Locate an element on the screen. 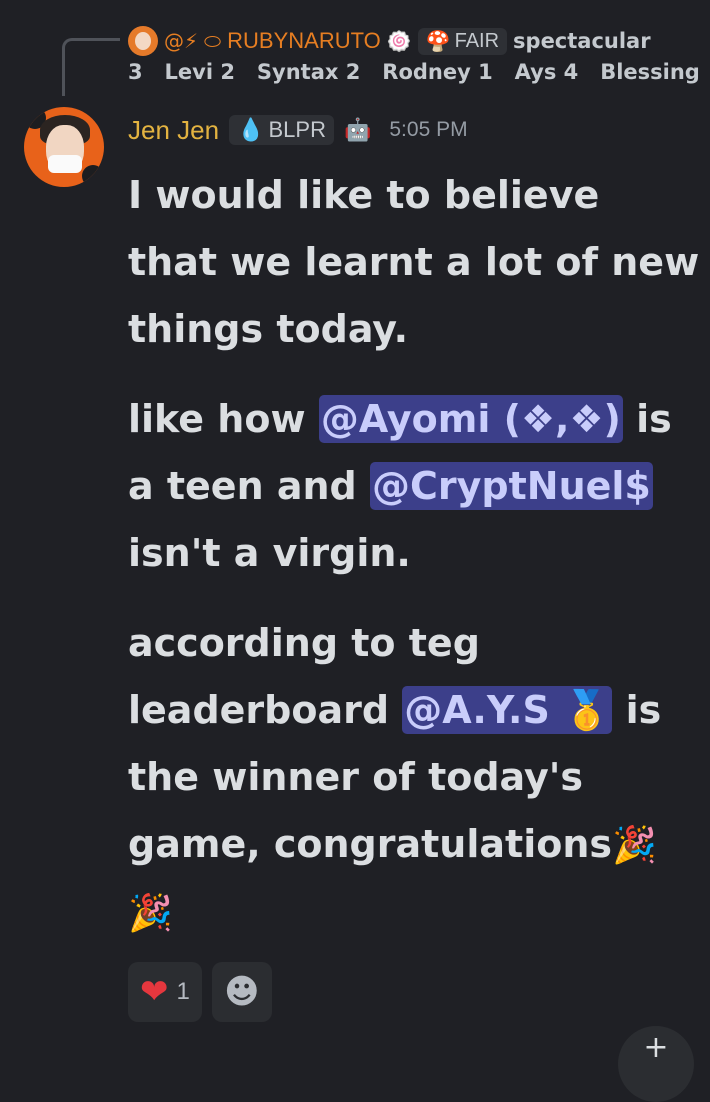 The width and height of the screenshot is (710, 1102). floating-action-button: + is located at coordinates (656, 1064).